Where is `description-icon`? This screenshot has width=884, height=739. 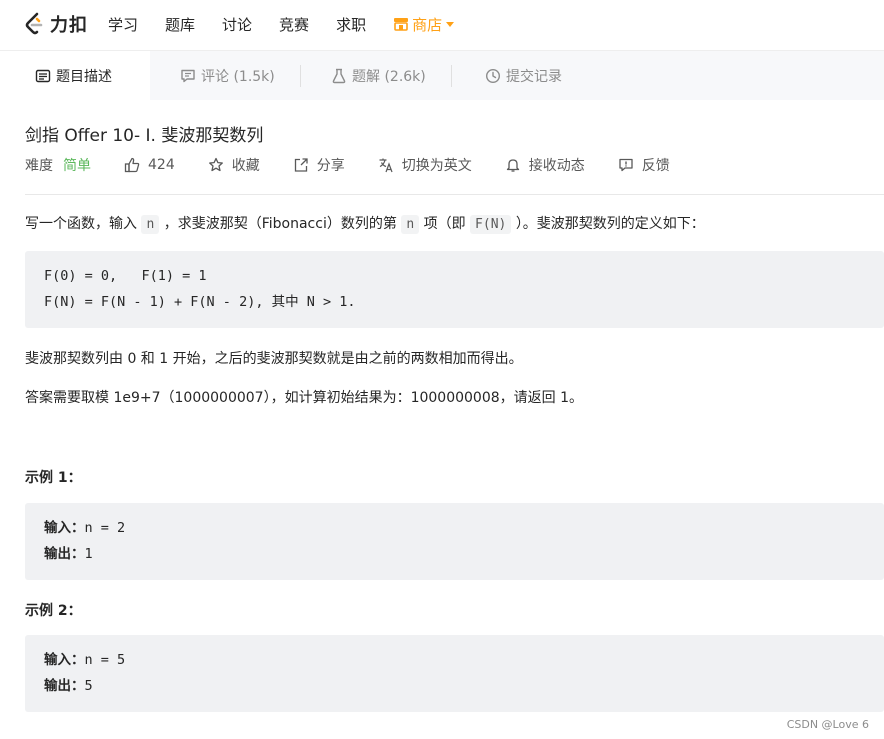
description-icon is located at coordinates (43, 76).